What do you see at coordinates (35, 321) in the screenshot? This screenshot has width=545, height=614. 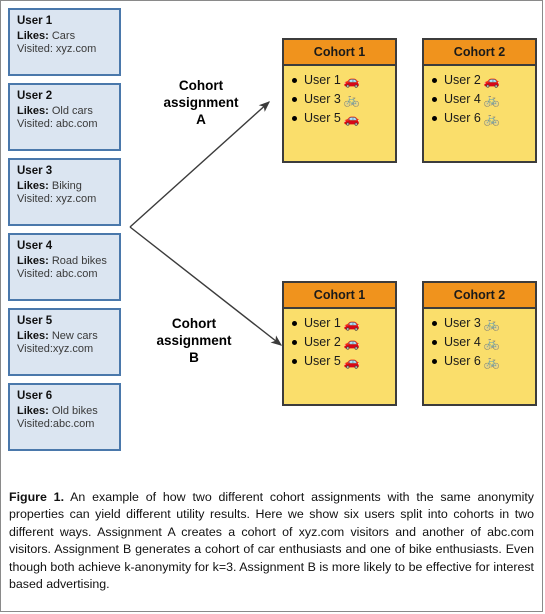 I see `user-name: User 5` at bounding box center [35, 321].